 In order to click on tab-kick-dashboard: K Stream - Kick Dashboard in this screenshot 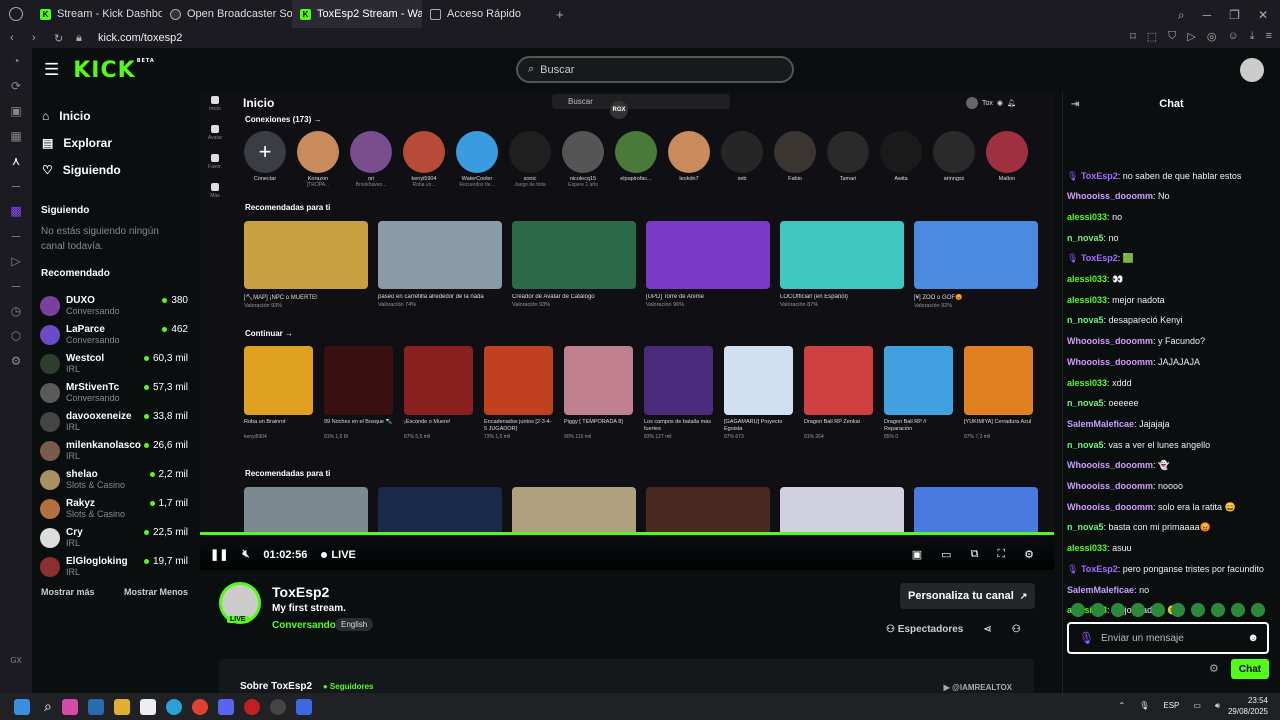, I will do `click(97, 14)`.